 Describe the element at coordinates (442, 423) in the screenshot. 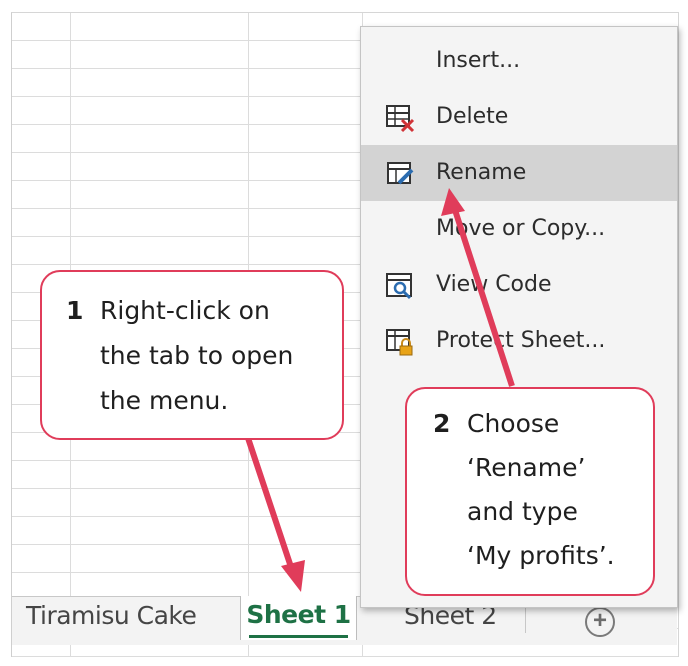

I see `callout-number: 2` at that location.